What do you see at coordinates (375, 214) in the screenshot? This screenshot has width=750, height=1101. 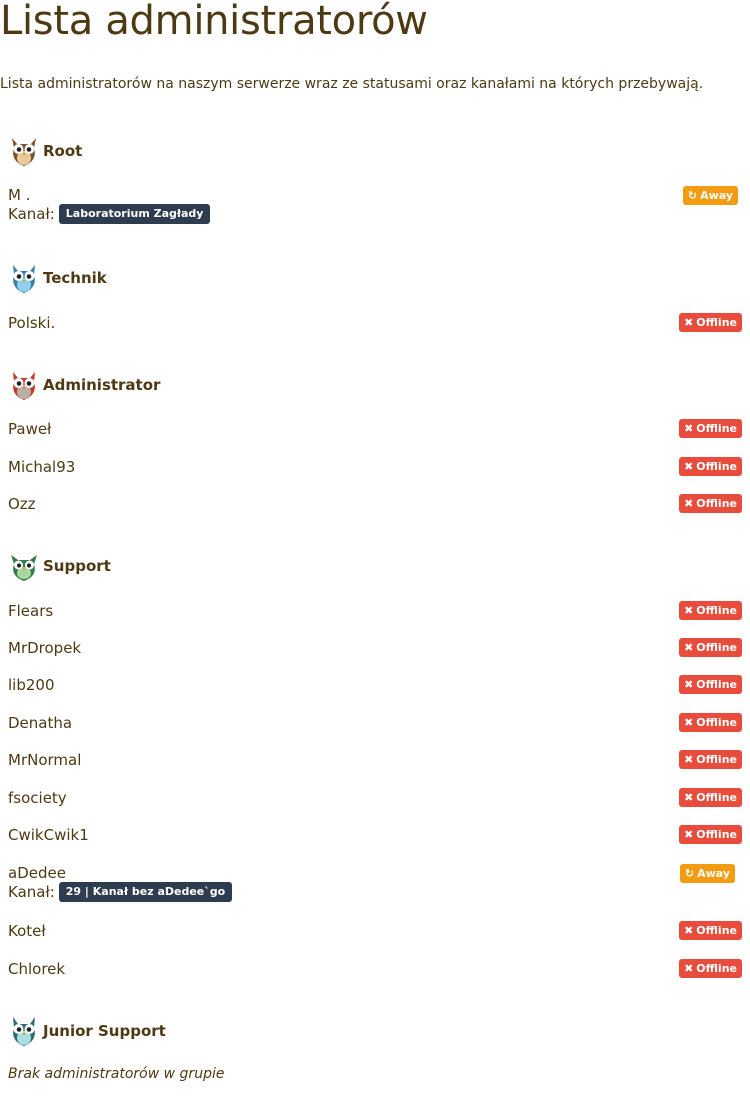 I see `member-channel: Kanał: Laboratorium Zagłady` at bounding box center [375, 214].